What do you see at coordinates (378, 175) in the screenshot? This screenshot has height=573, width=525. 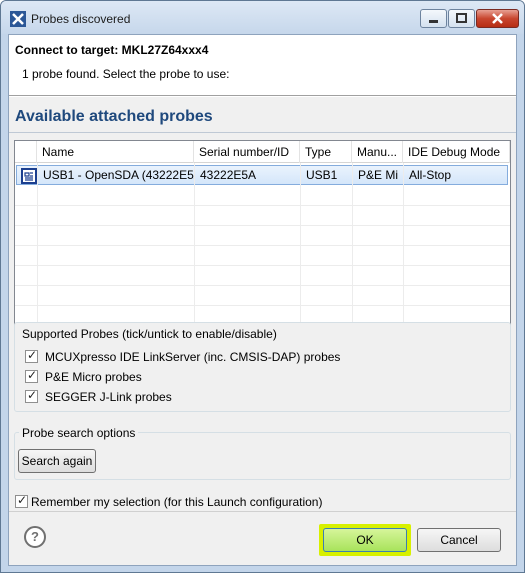 I see `cell-manufacturer: P&E Mi` at bounding box center [378, 175].